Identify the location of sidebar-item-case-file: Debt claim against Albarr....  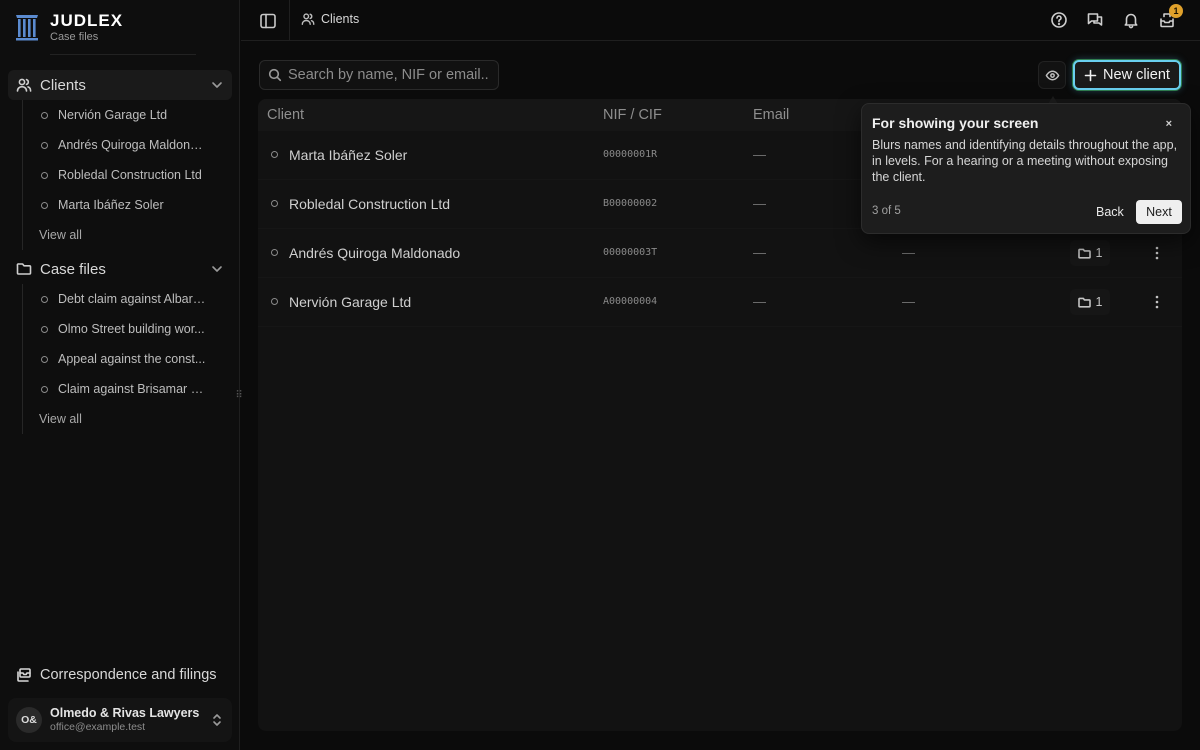
(120, 299).